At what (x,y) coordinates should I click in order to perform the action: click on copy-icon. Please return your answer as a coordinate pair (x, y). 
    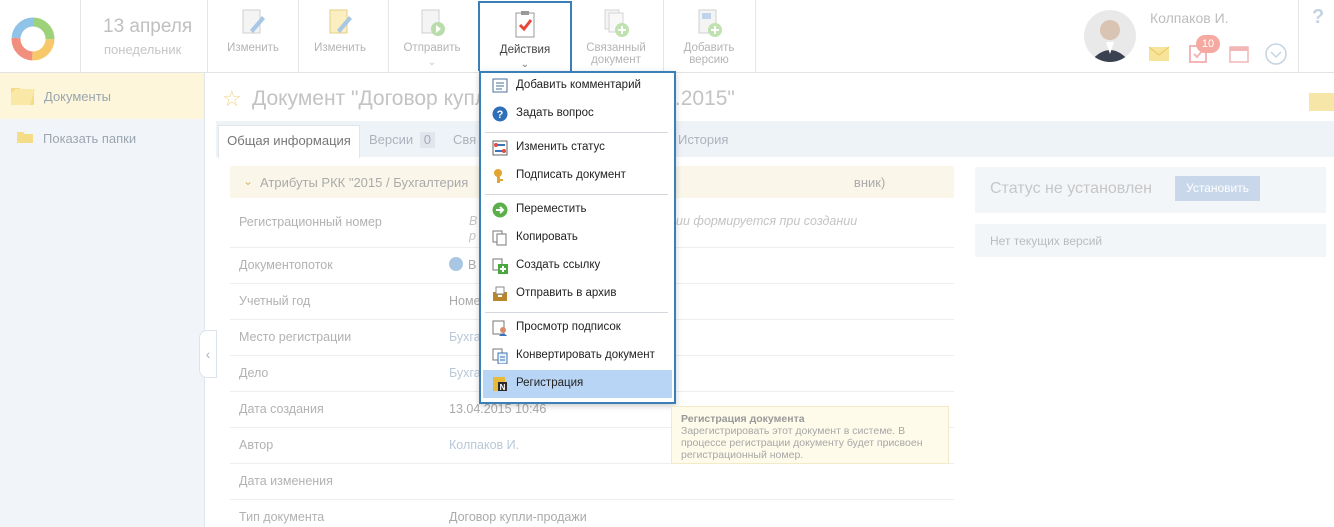
    Looking at the image, I should click on (499, 238).